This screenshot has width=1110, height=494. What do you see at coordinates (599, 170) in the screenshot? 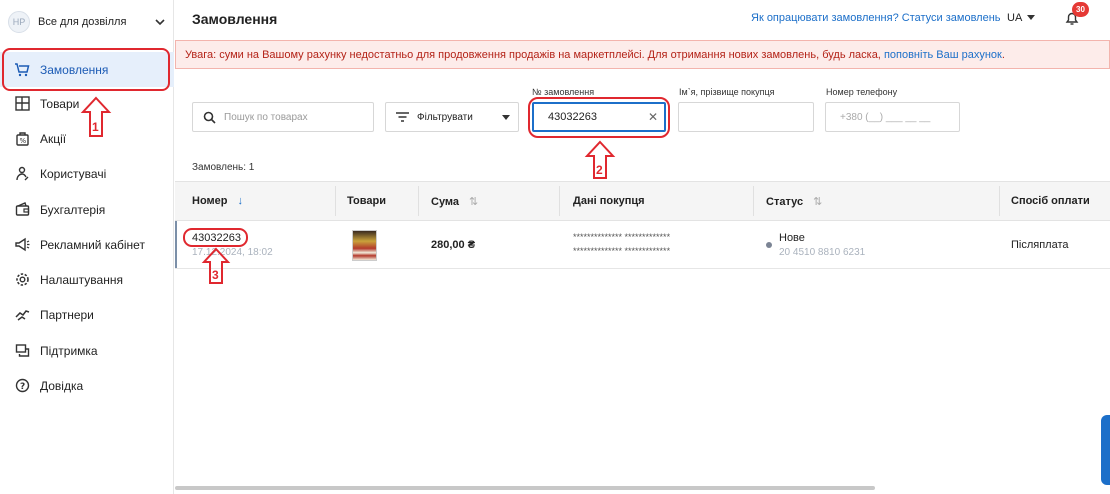
I see `annotation-label-2: 2` at bounding box center [599, 170].